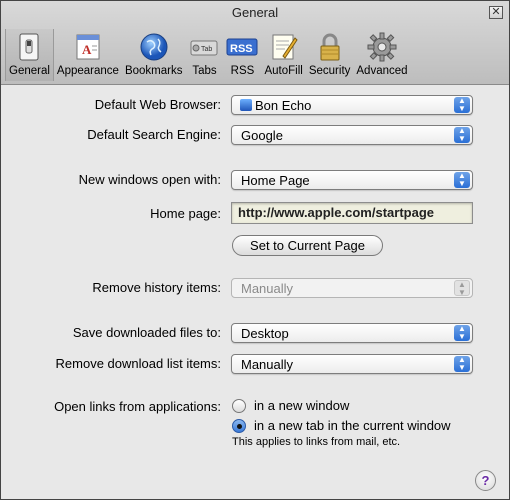  I want to click on tab-appearance-label: Appearance, so click(87, 71).